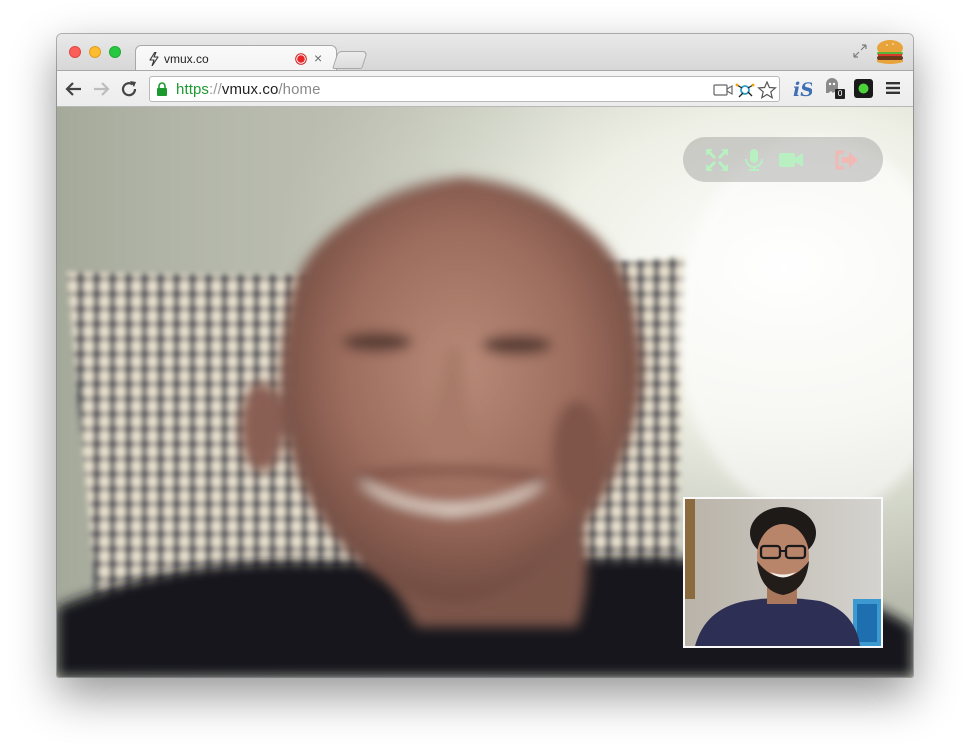 The height and width of the screenshot is (756, 969). I want to click on back-arrow-icon, so click(74, 89).